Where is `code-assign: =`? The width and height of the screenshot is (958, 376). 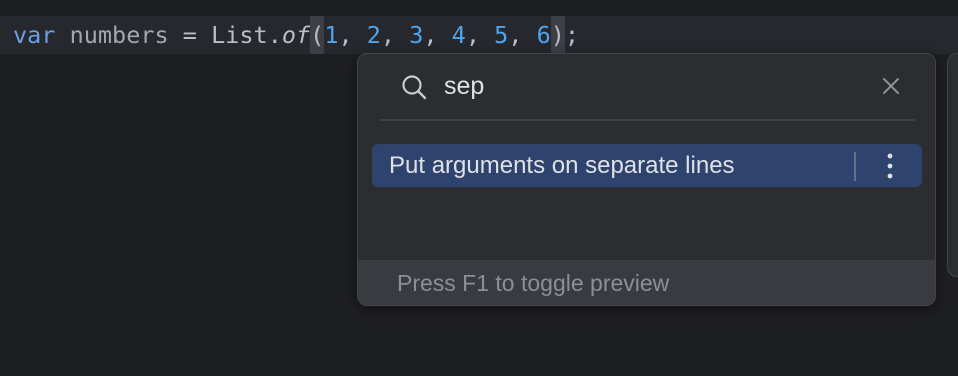 code-assign: = is located at coordinates (190, 35).